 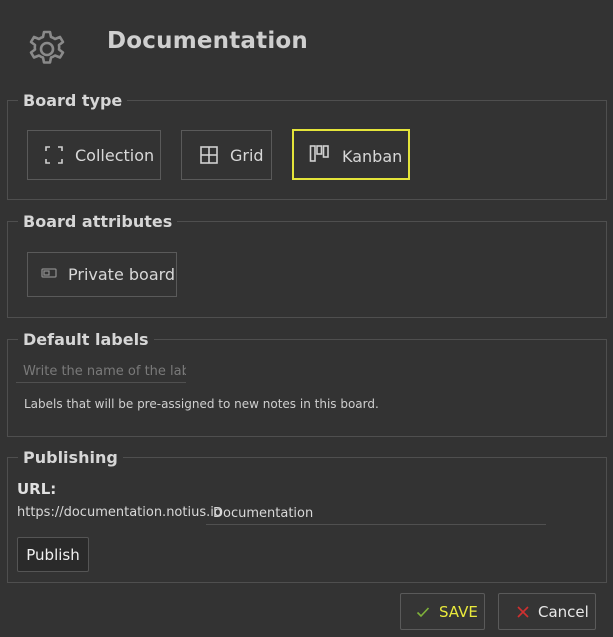 What do you see at coordinates (70, 457) in the screenshot?
I see `publishing-legend: Publishing` at bounding box center [70, 457].